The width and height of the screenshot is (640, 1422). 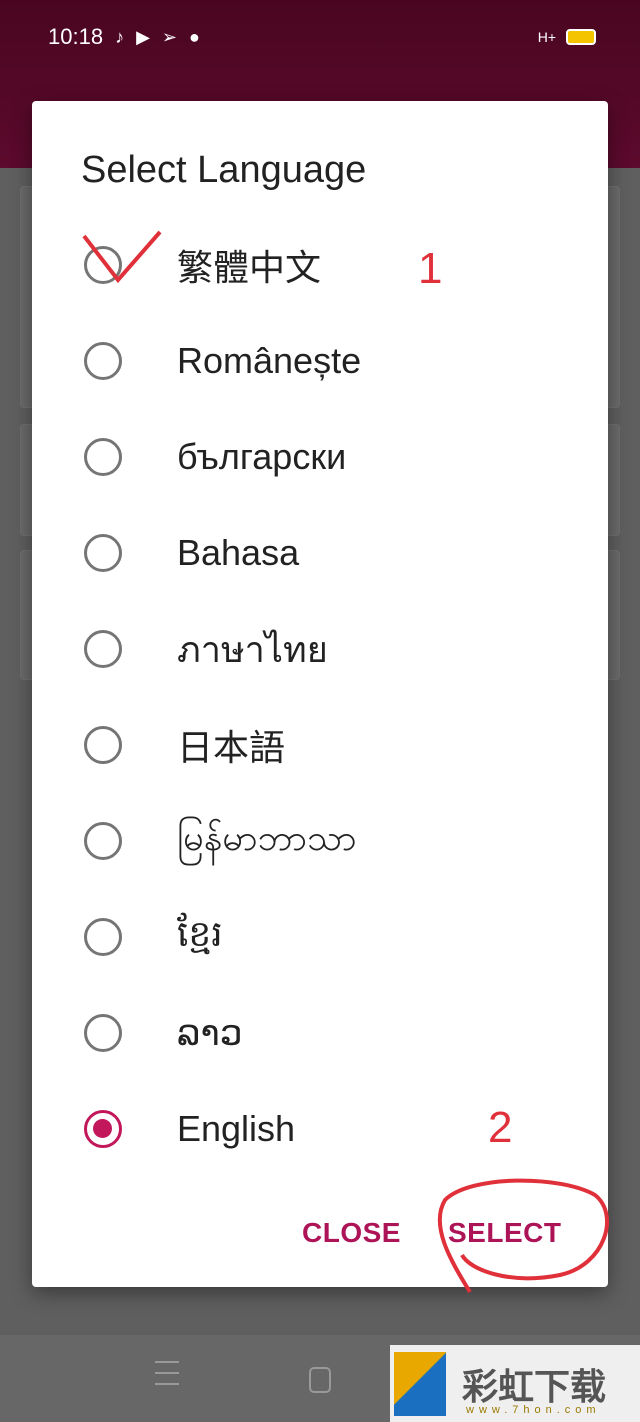 I want to click on language-option: မြန်မာဘာသာ, so click(x=320, y=841).